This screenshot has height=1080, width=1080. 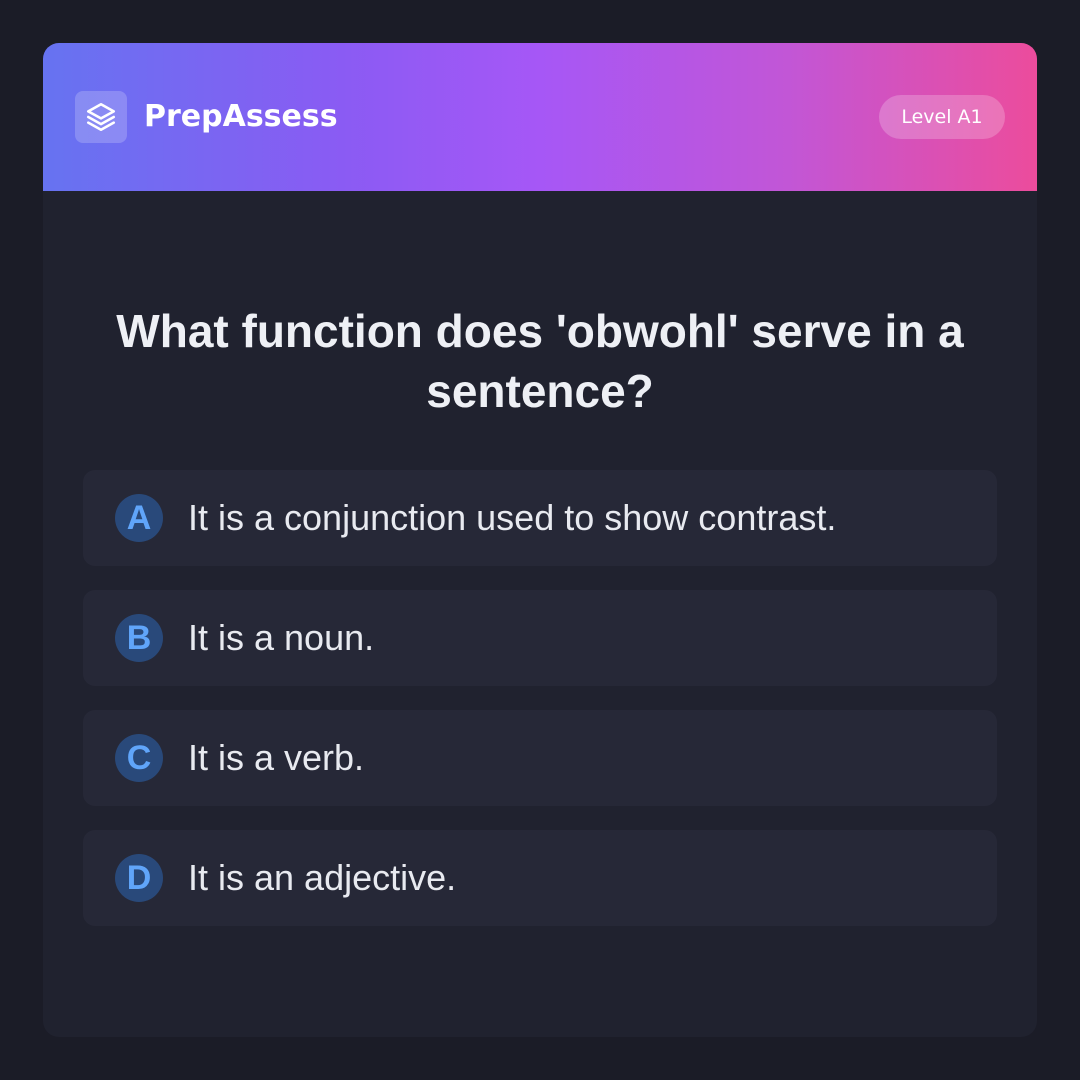 I want to click on option-letter-badge: C, so click(x=139, y=758).